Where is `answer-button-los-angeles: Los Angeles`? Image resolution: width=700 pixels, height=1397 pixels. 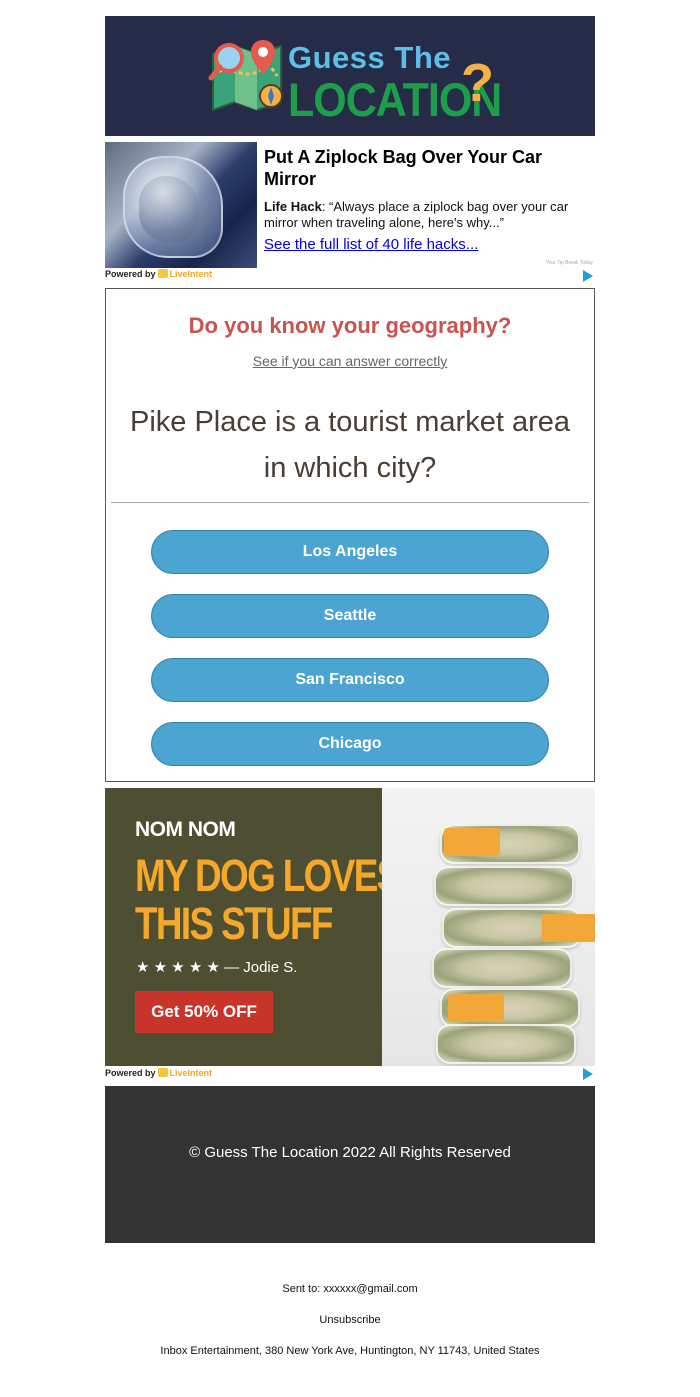 answer-button-los-angeles: Los Angeles is located at coordinates (350, 552).